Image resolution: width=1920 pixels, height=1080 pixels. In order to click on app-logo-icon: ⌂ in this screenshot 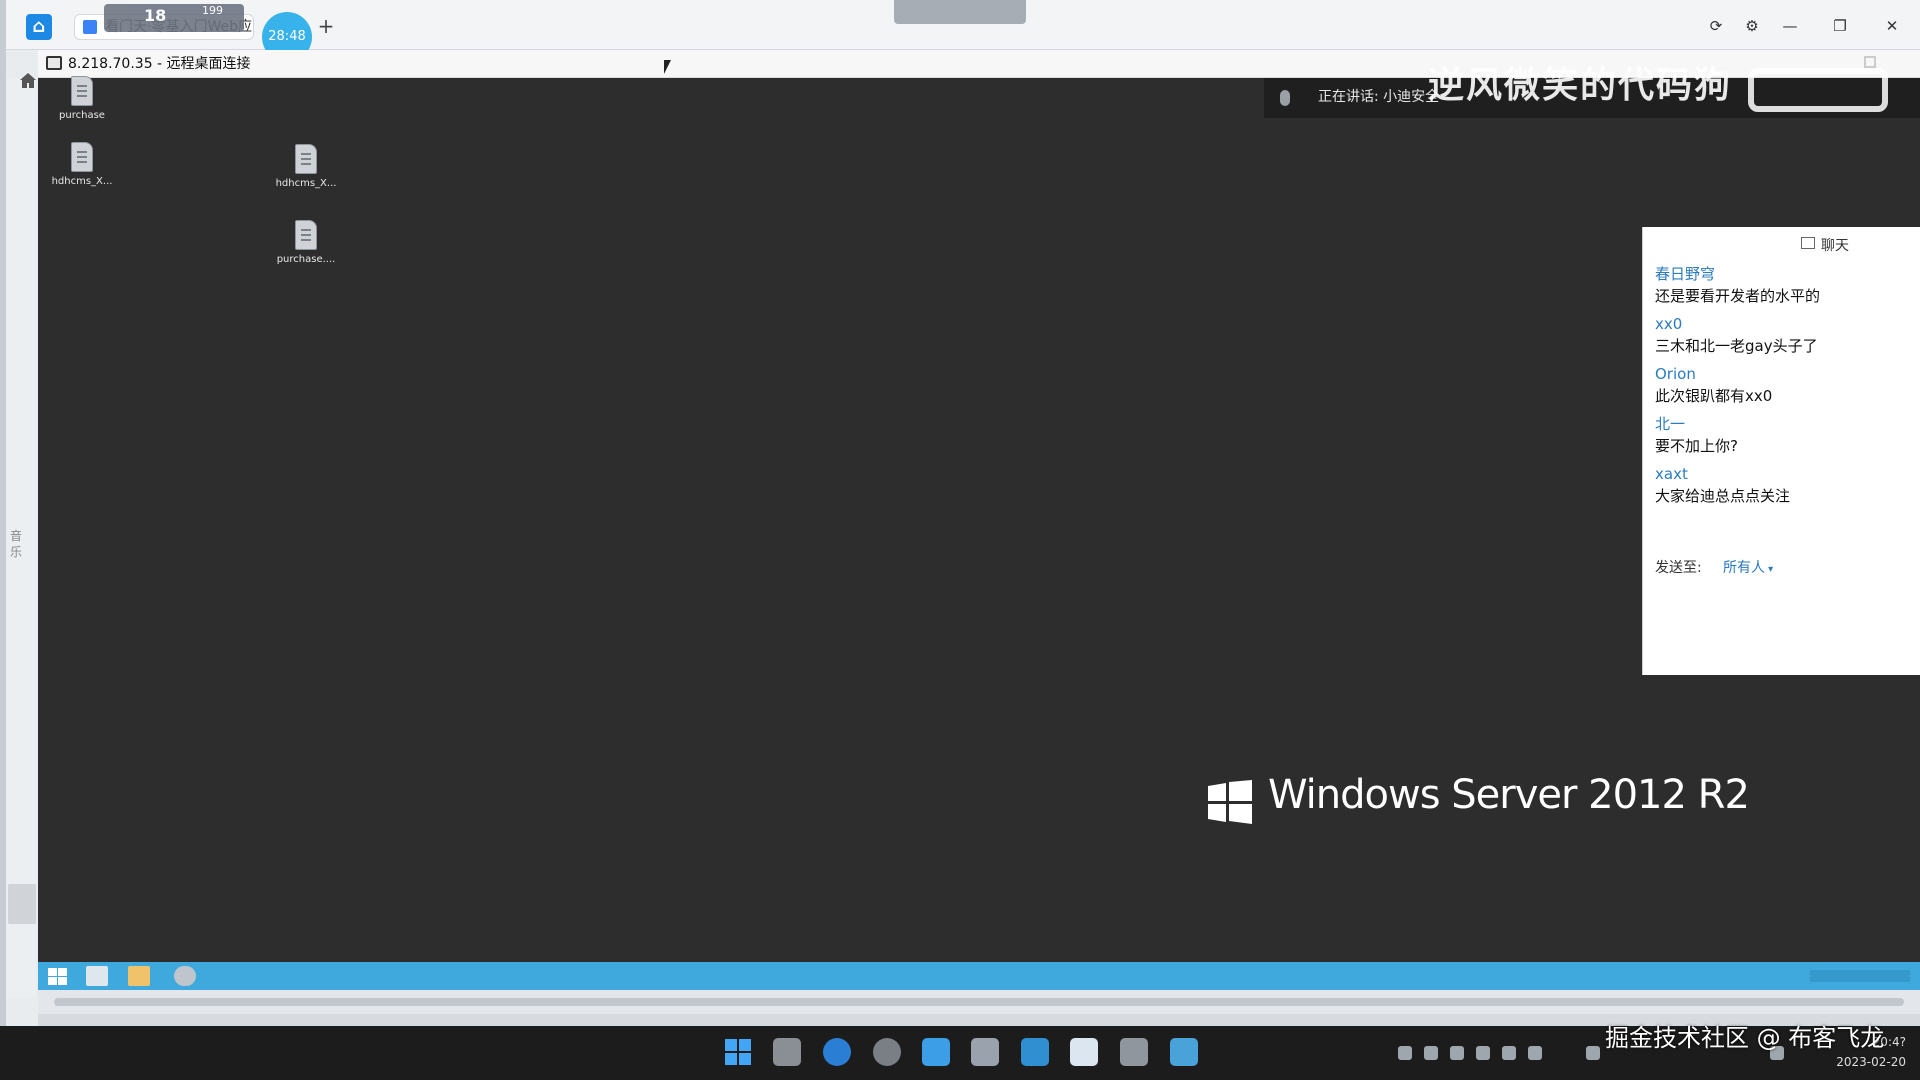, I will do `click(39, 27)`.